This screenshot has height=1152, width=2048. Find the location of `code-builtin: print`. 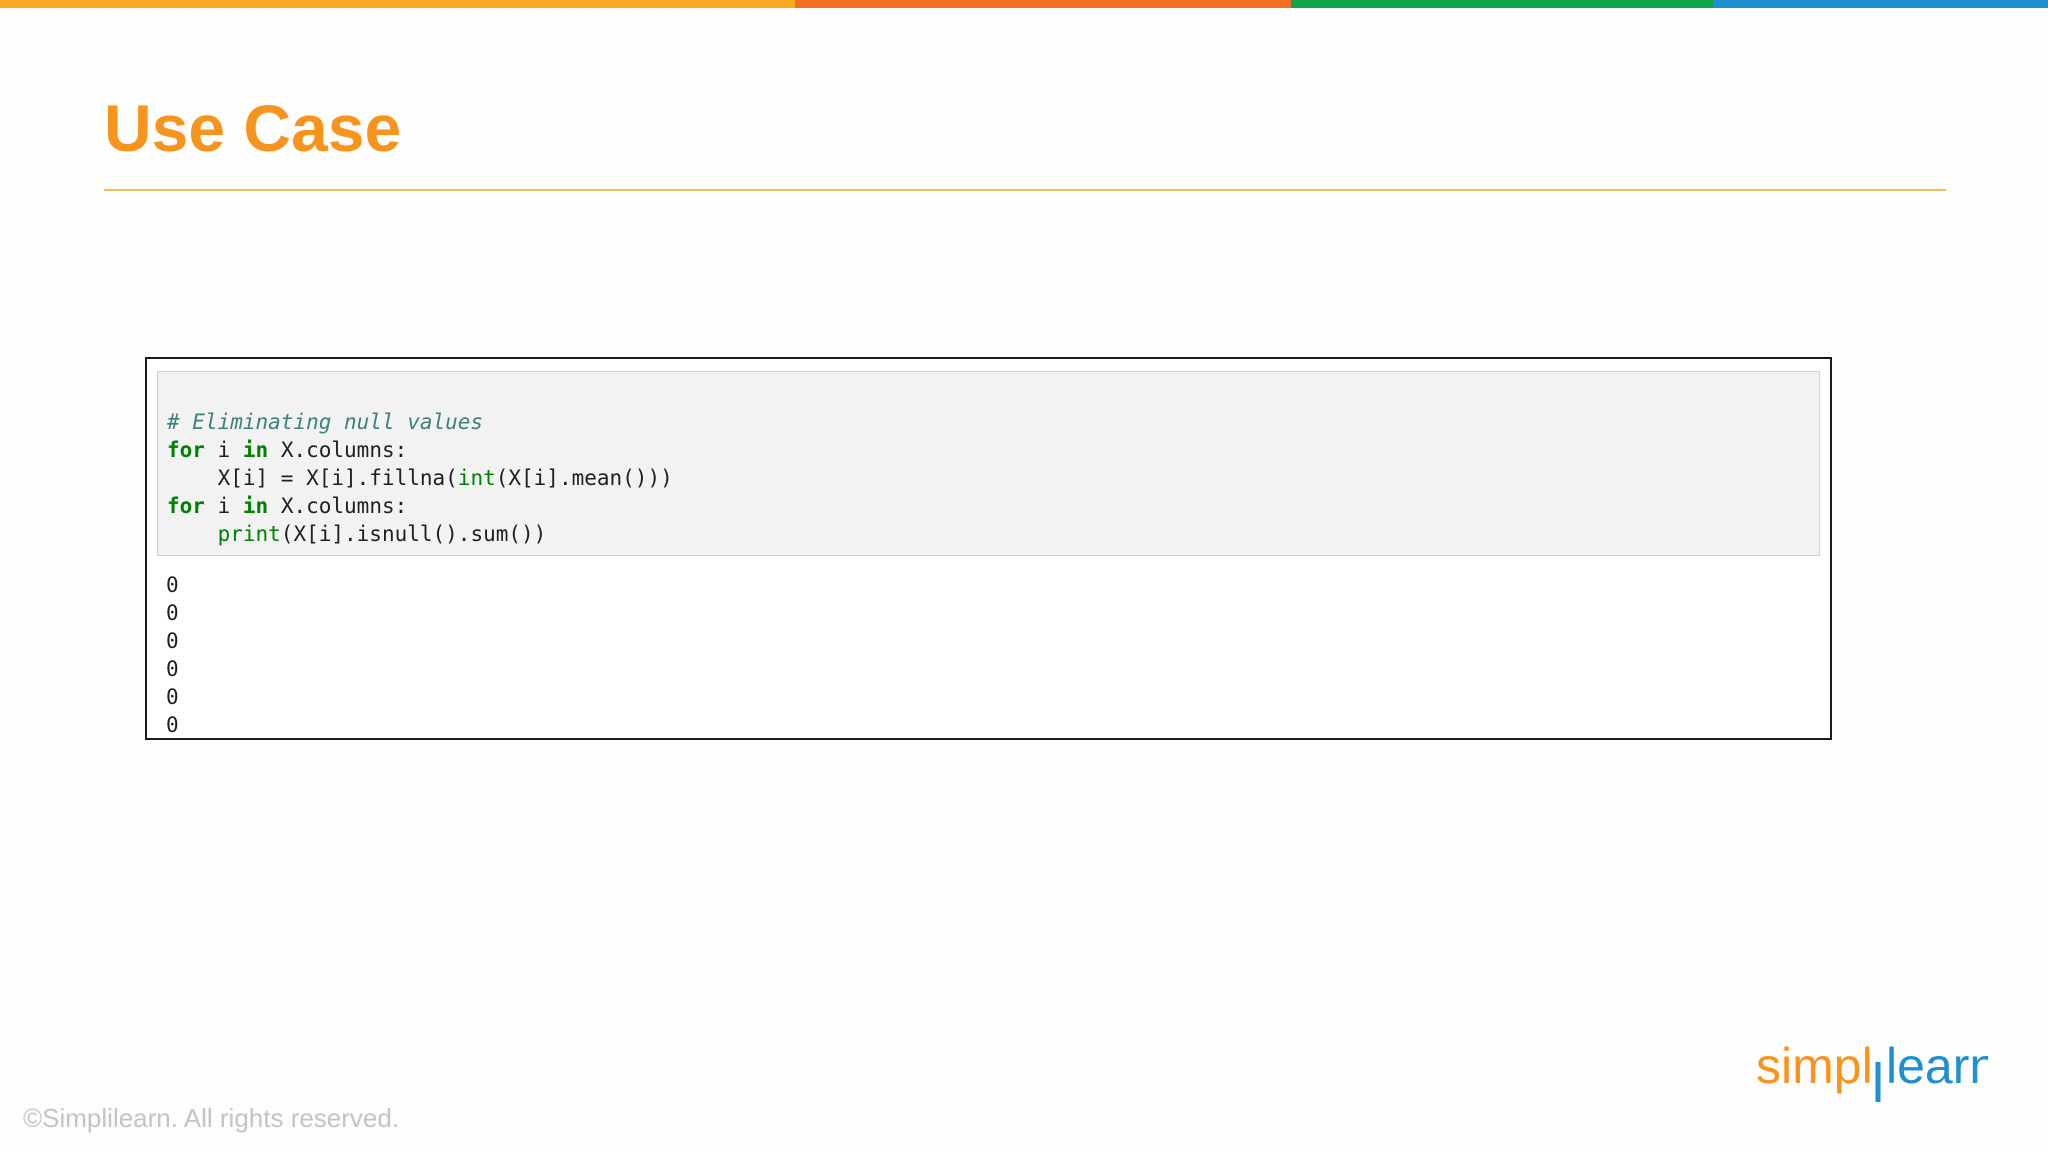

code-builtin: print is located at coordinates (249, 534).